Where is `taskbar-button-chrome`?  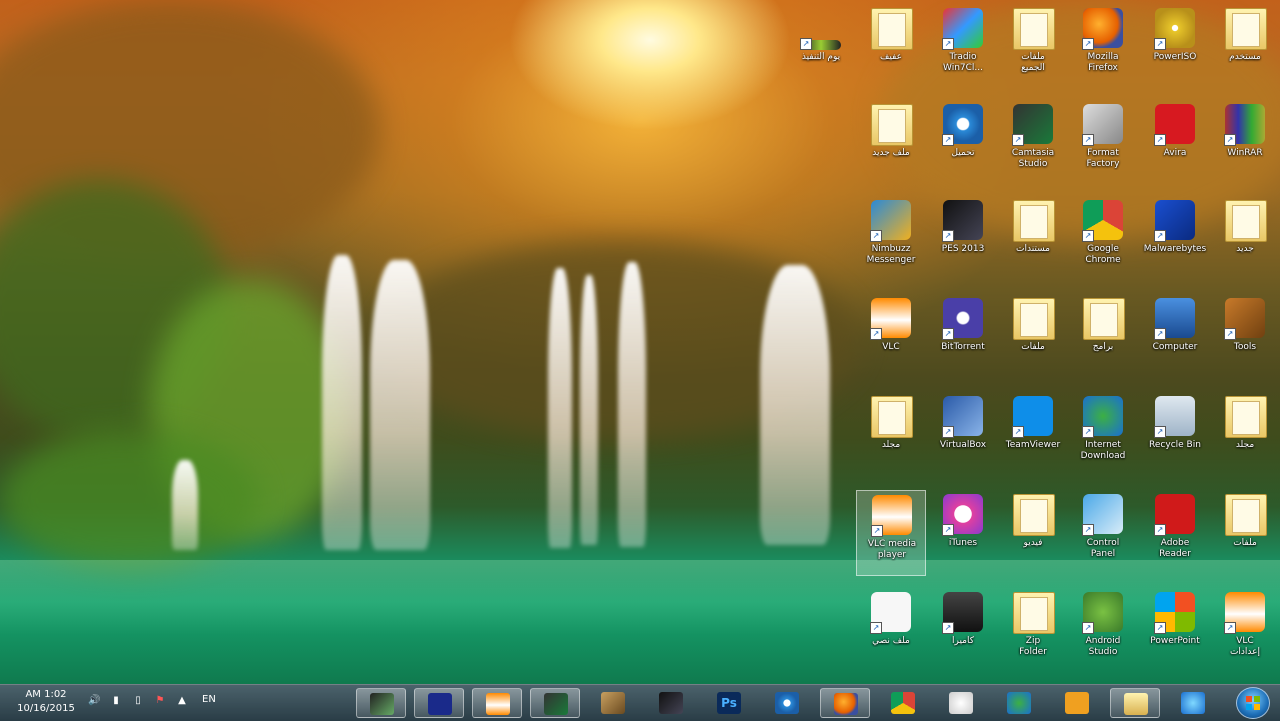
taskbar-button-chrome is located at coordinates (903, 703).